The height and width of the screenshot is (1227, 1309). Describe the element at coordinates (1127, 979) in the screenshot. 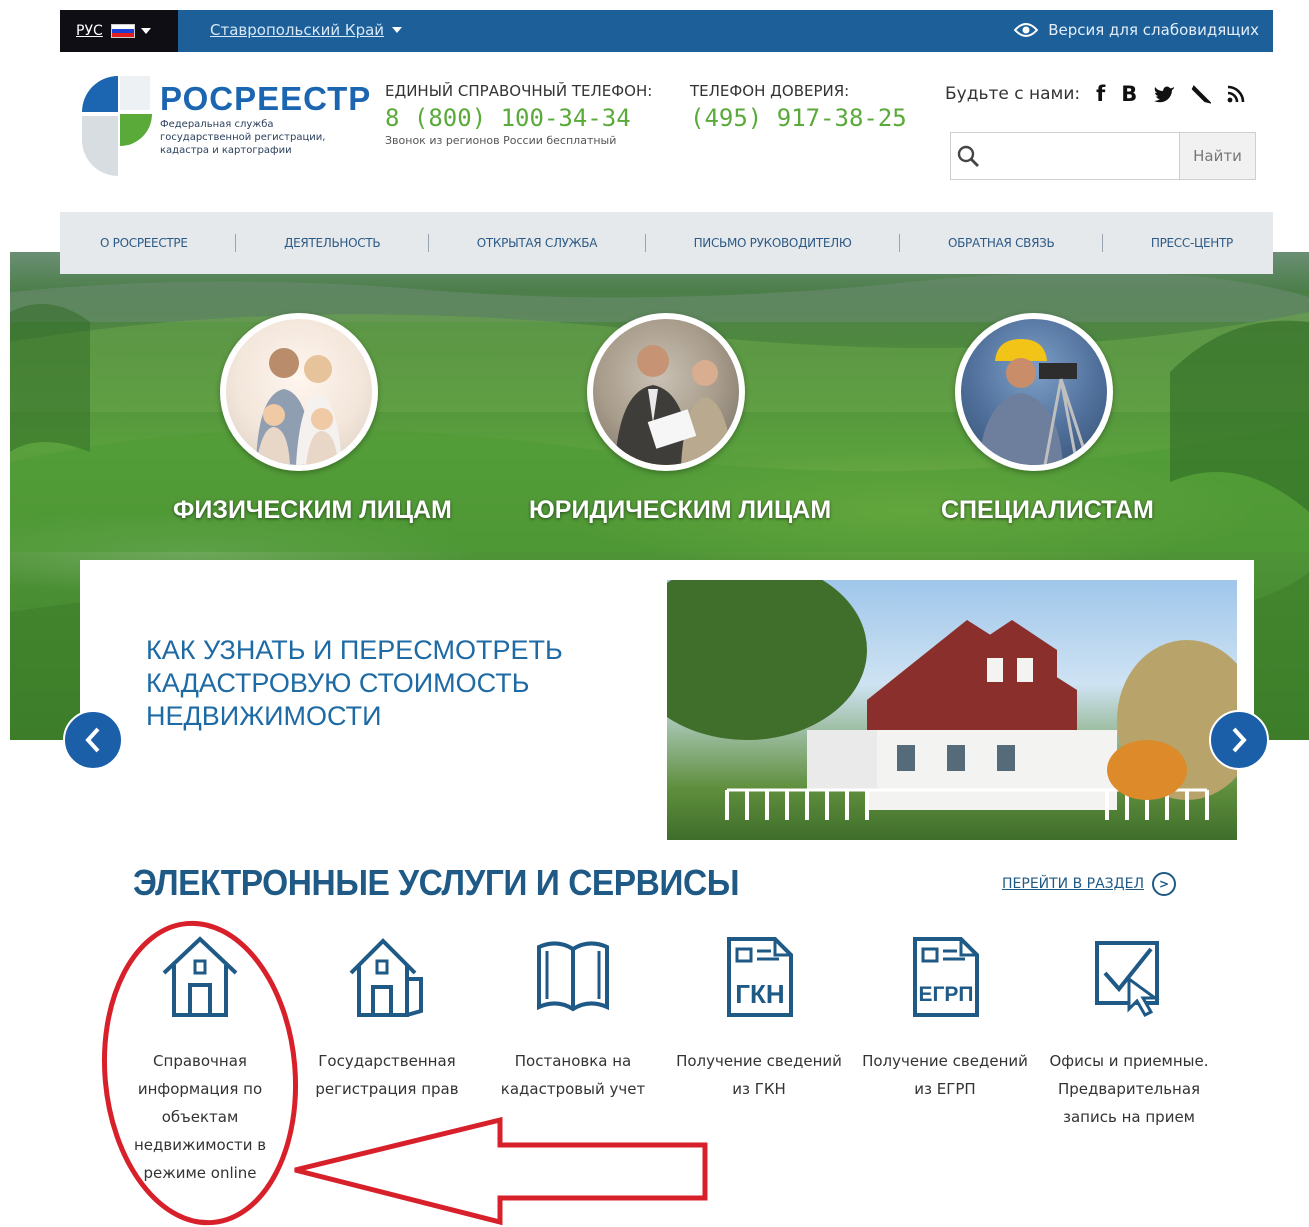

I see `checkbox-cursor-icon` at that location.